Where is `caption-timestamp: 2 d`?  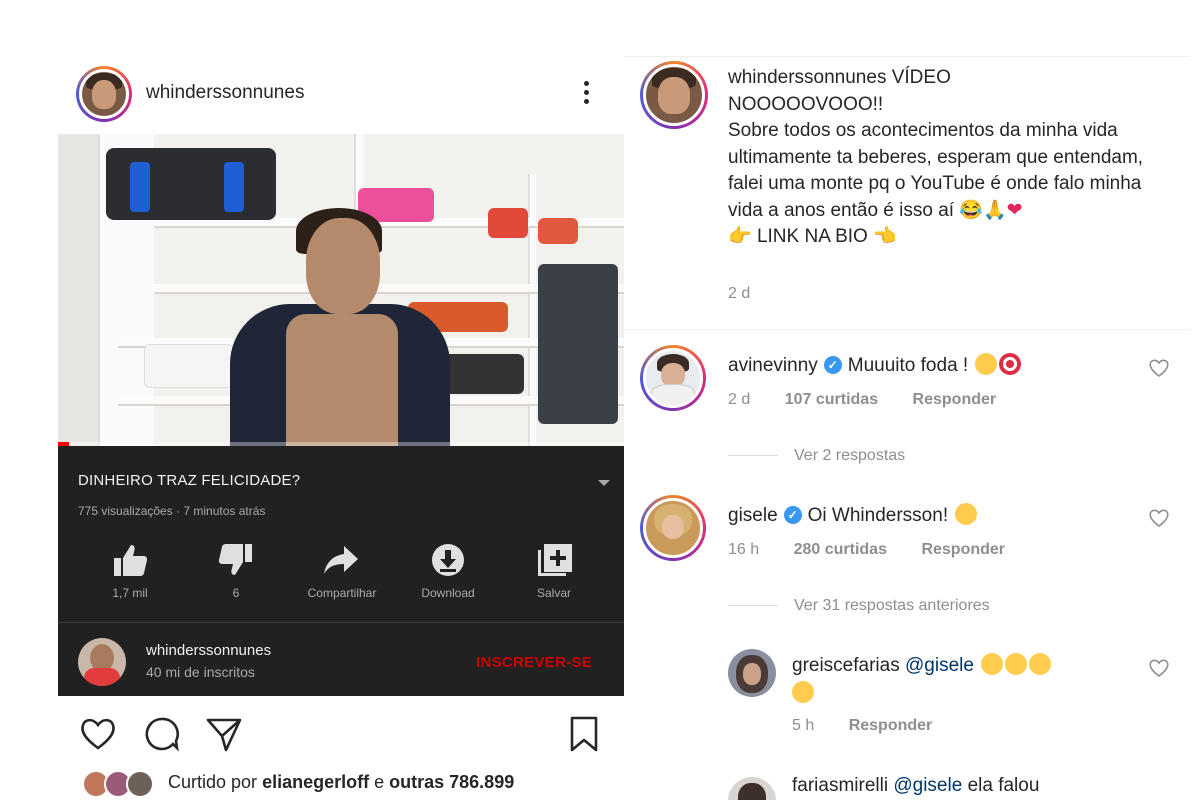 caption-timestamp: 2 d is located at coordinates (739, 293).